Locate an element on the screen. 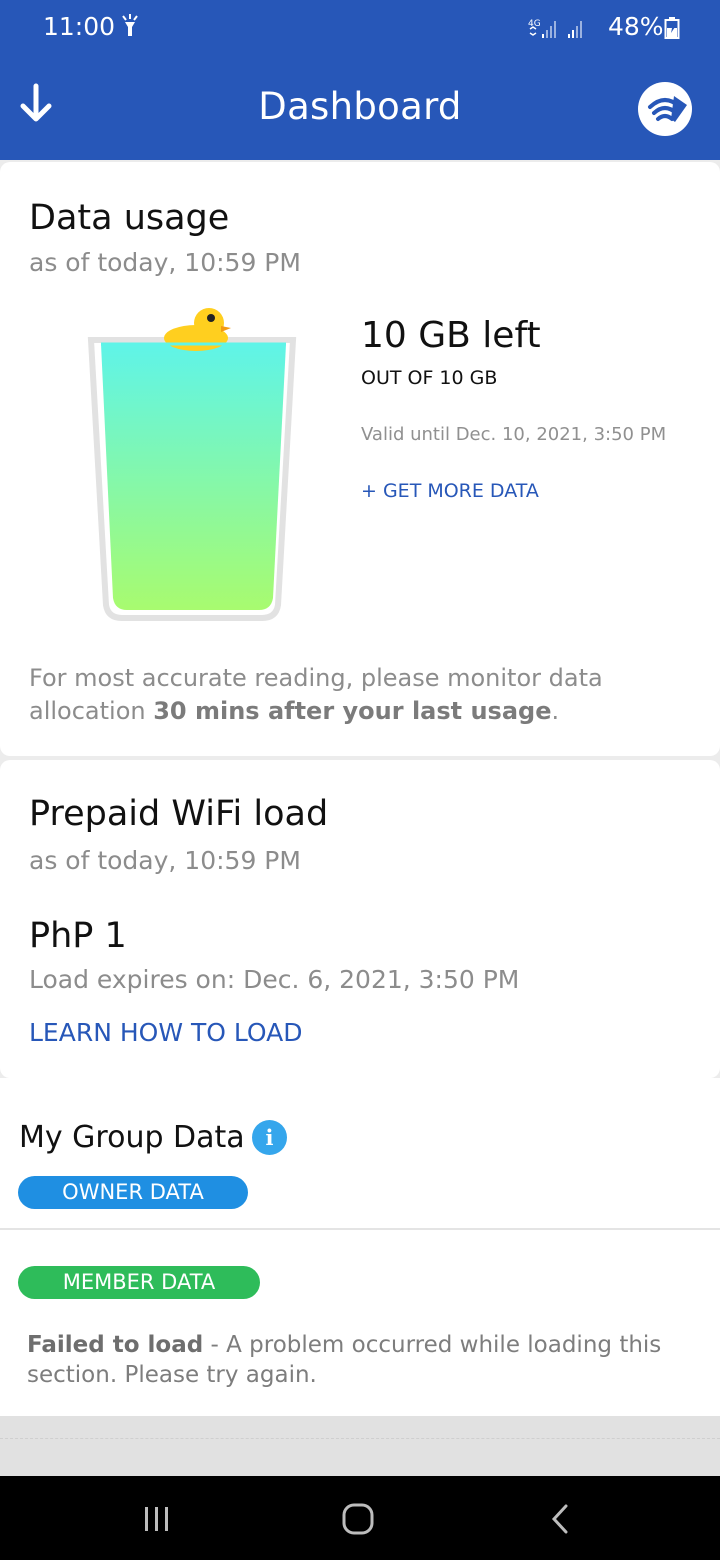 This screenshot has width=720, height=1560. content-footer is located at coordinates (360, 1446).